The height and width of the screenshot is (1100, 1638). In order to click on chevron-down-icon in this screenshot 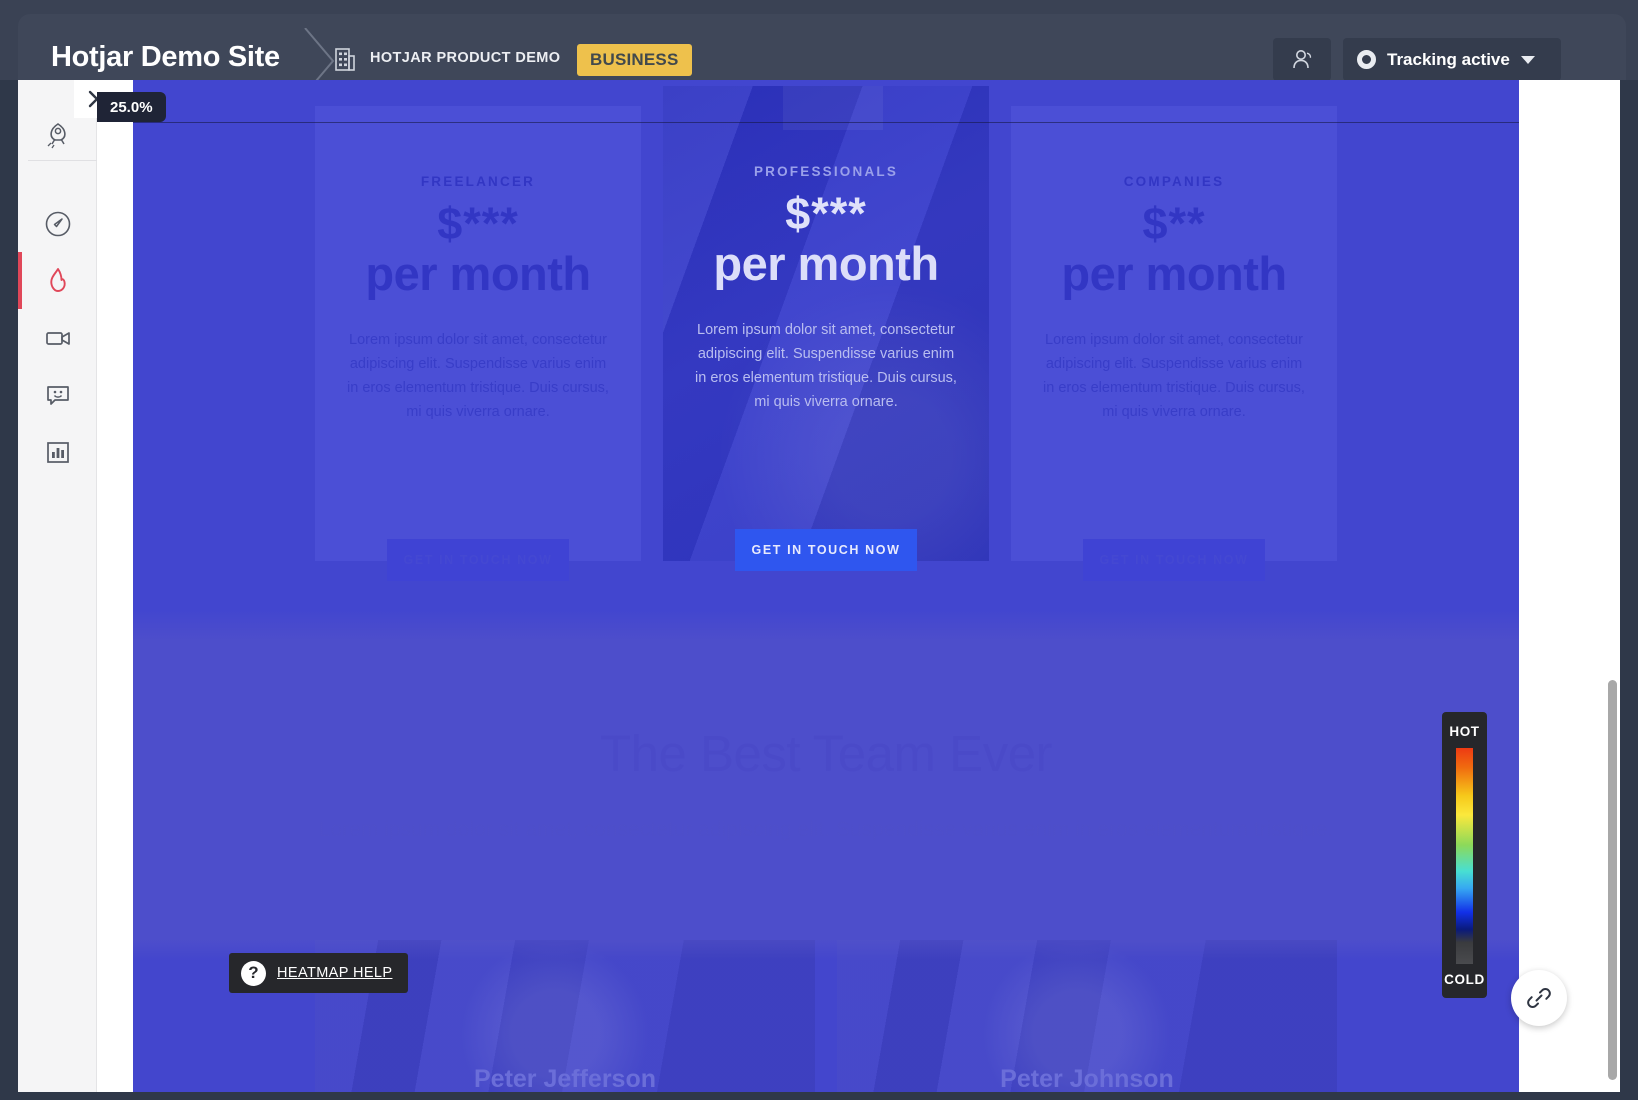, I will do `click(1527, 59)`.